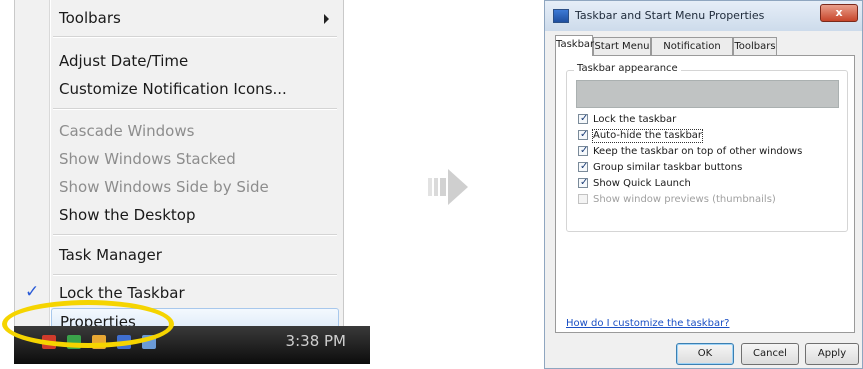 The image size is (863, 369). I want to click on menu-item-label: Adjust Date/Time, so click(124, 61).